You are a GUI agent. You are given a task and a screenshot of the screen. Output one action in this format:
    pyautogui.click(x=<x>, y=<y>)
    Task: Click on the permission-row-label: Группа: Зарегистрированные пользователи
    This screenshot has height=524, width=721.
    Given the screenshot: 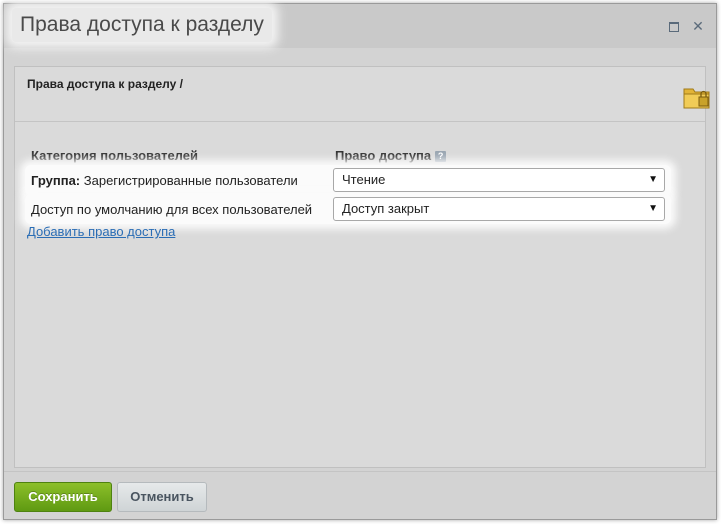 What is the action you would take?
    pyautogui.click(x=164, y=180)
    